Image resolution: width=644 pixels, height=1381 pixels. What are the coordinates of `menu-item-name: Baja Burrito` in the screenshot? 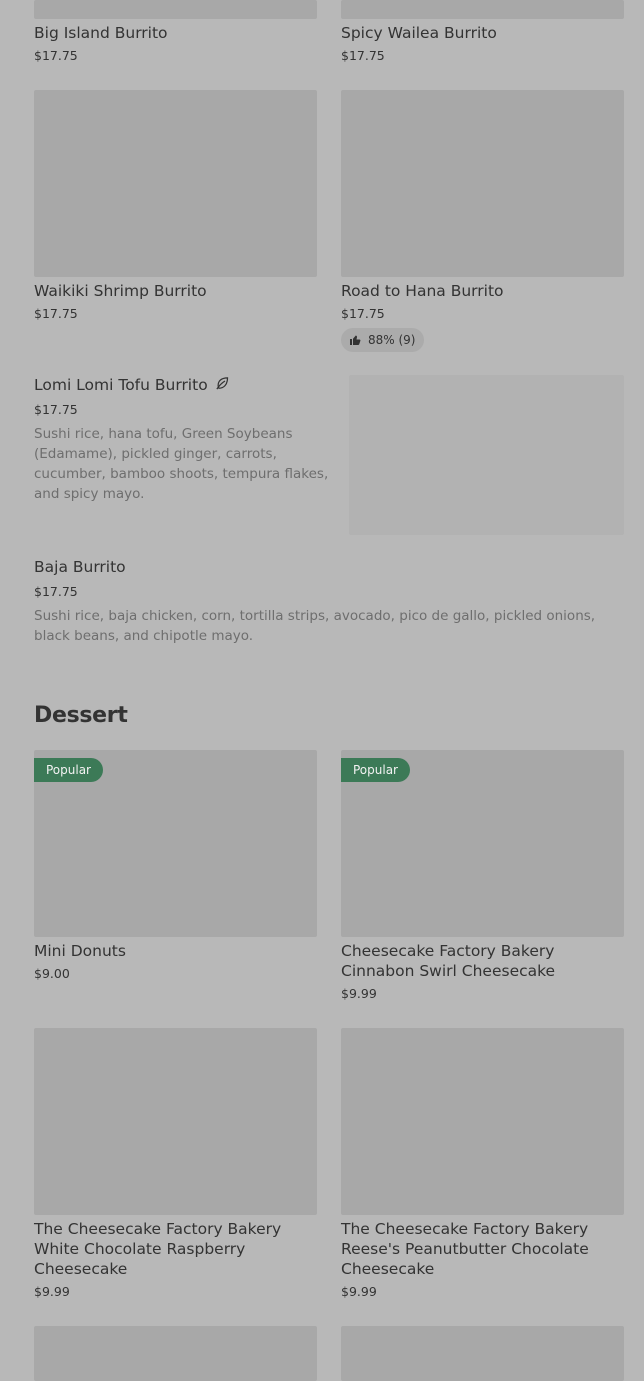 It's located at (80, 567).